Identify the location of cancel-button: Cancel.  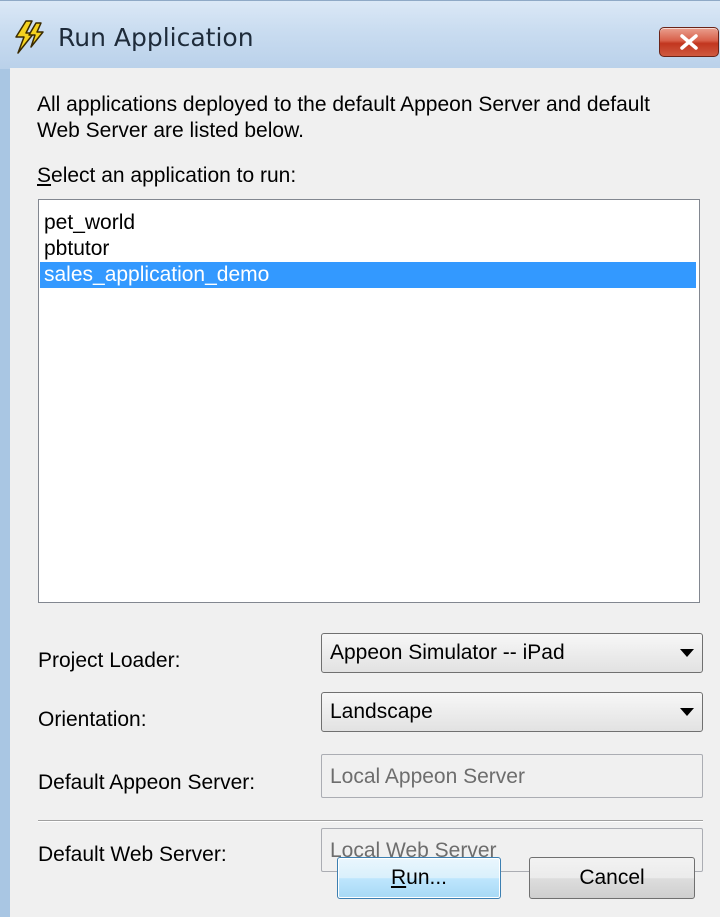
(612, 878).